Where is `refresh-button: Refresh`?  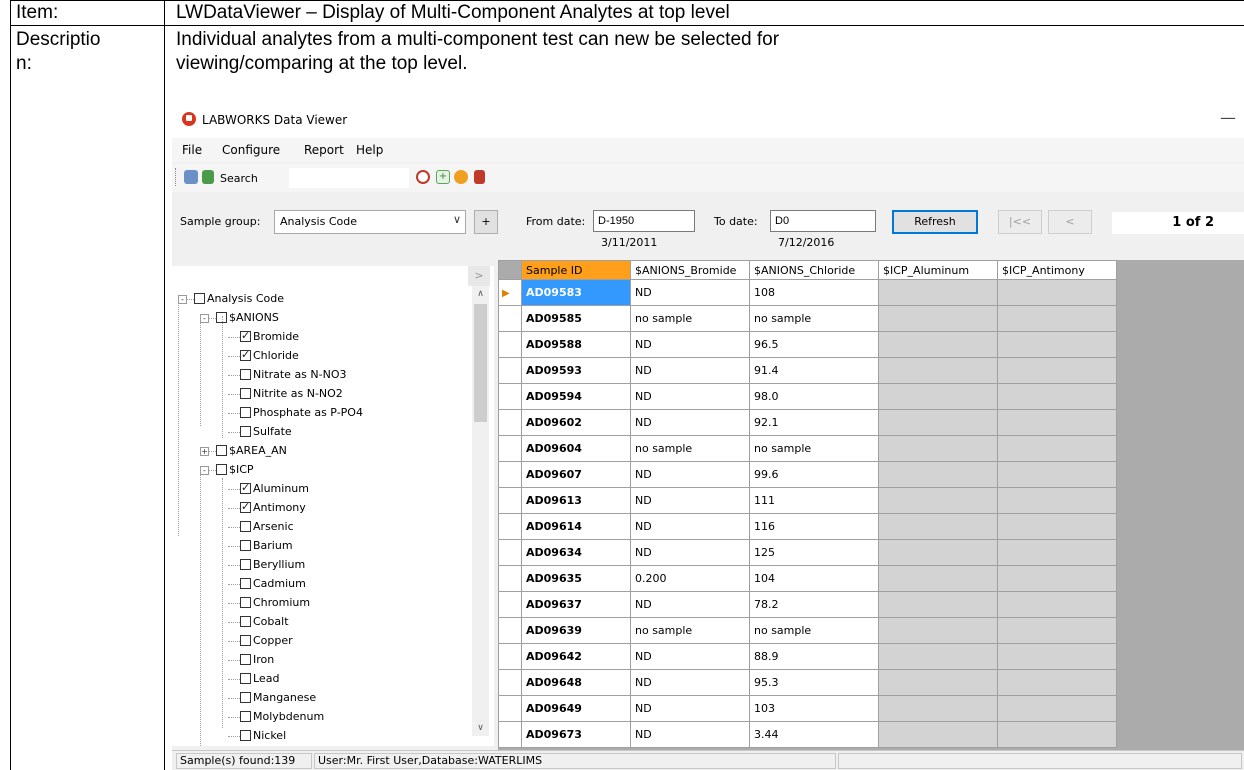 refresh-button: Refresh is located at coordinates (935, 222).